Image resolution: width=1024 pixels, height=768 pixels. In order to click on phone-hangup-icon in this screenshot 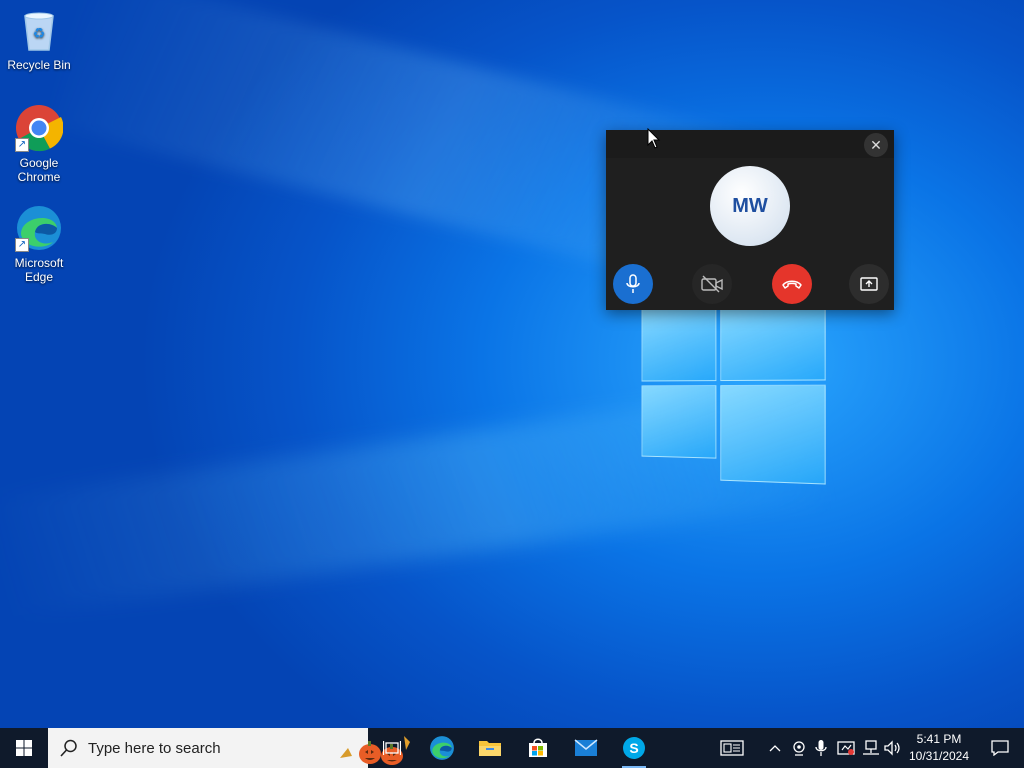, I will do `click(792, 284)`.